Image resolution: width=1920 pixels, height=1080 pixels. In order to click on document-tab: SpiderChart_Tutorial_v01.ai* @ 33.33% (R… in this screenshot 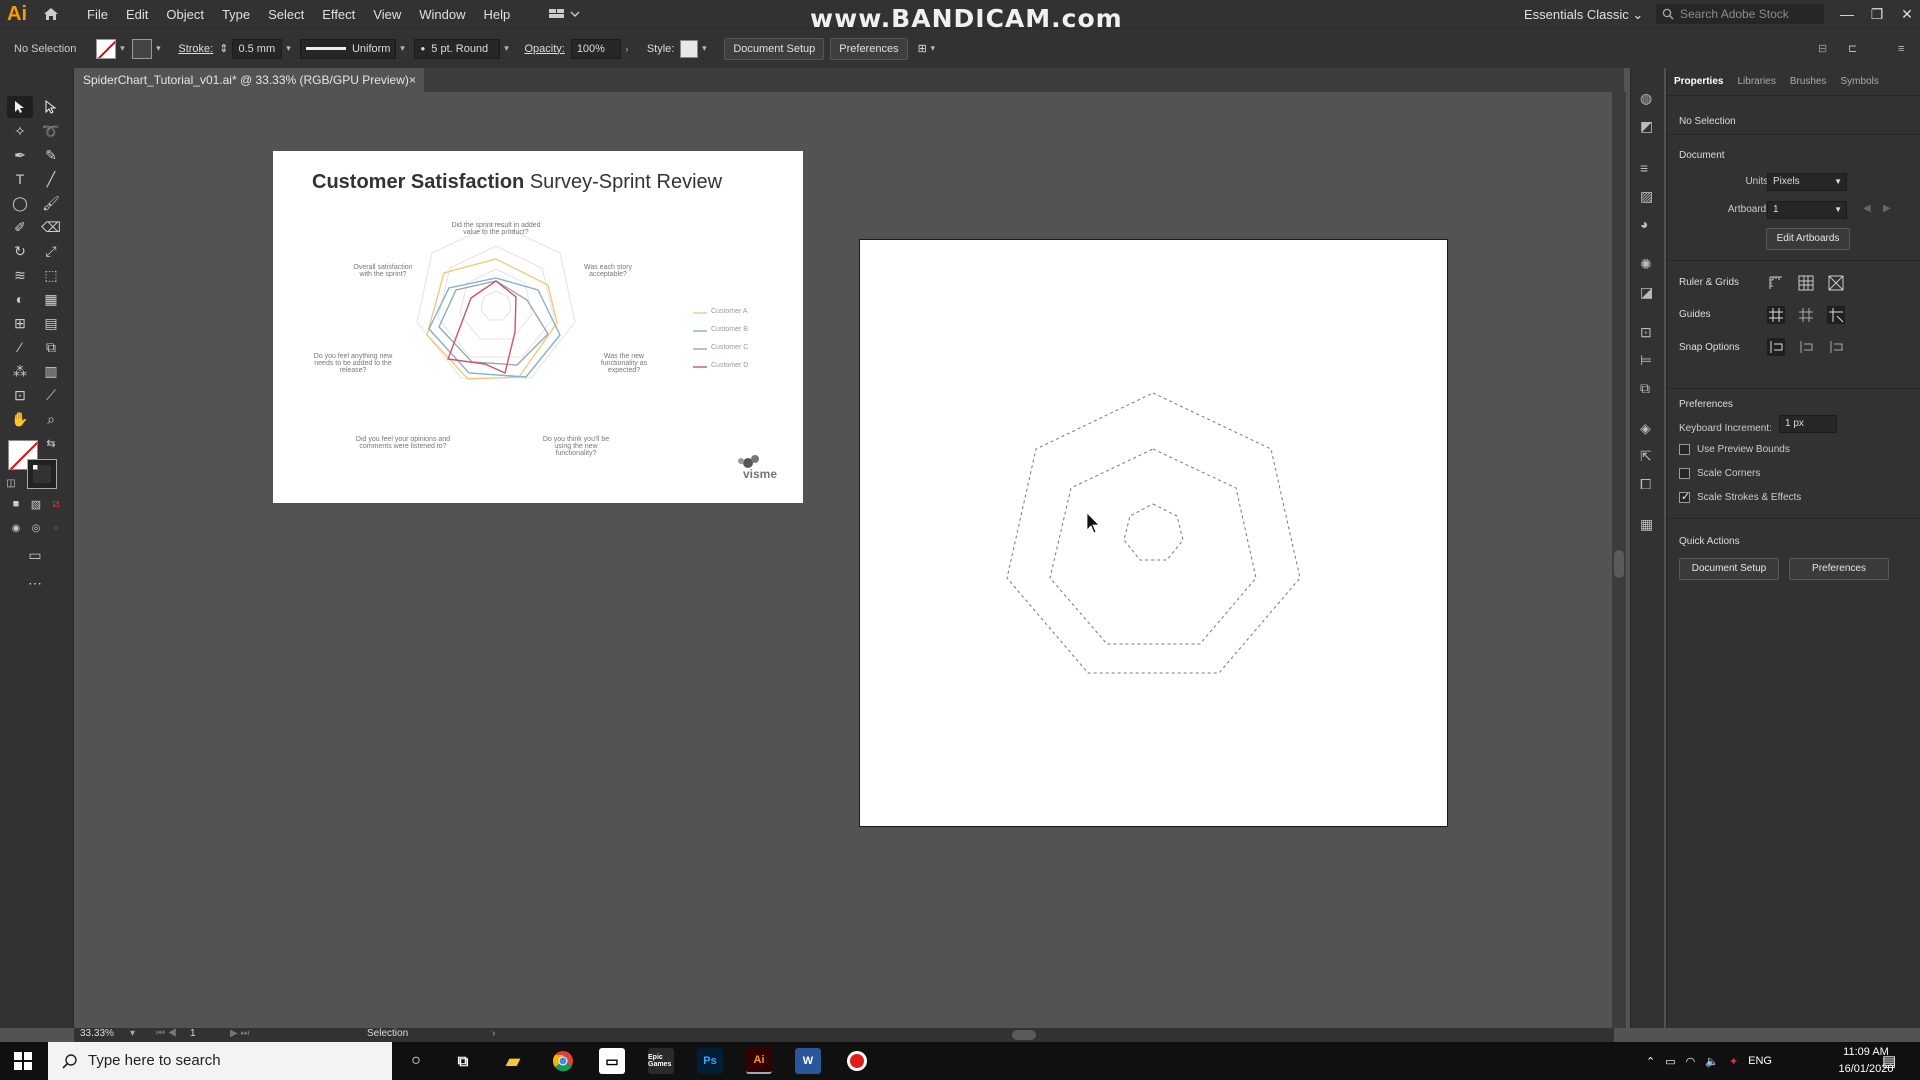, I will do `click(249, 80)`.